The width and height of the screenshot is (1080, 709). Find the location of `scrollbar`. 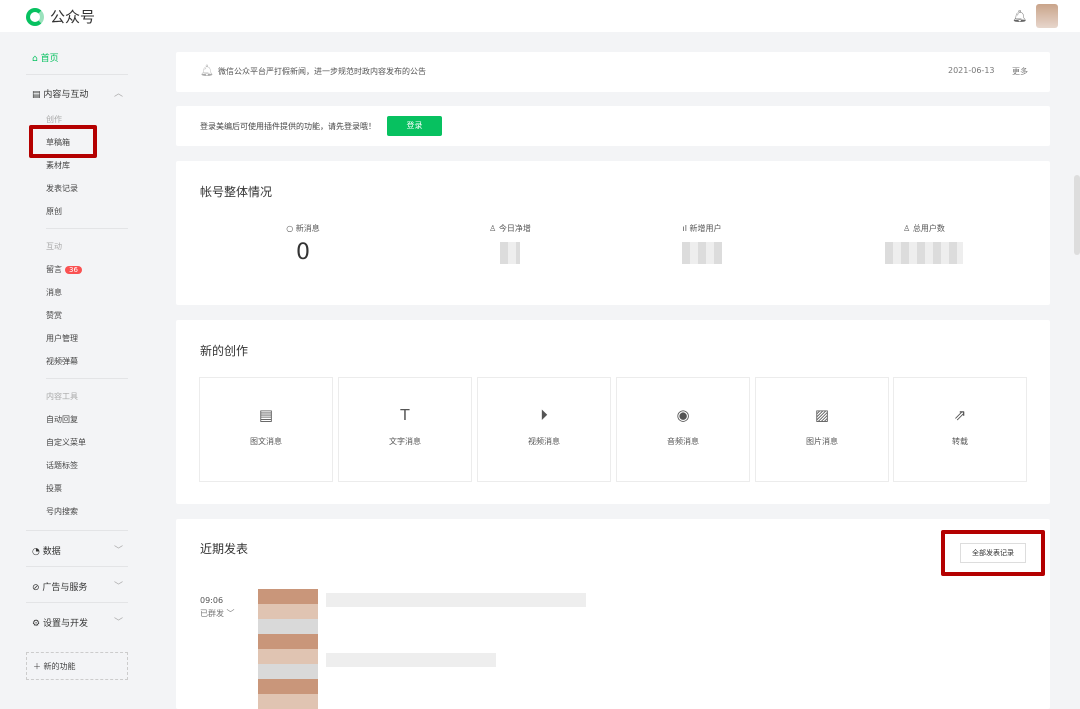

scrollbar is located at coordinates (1077, 215).